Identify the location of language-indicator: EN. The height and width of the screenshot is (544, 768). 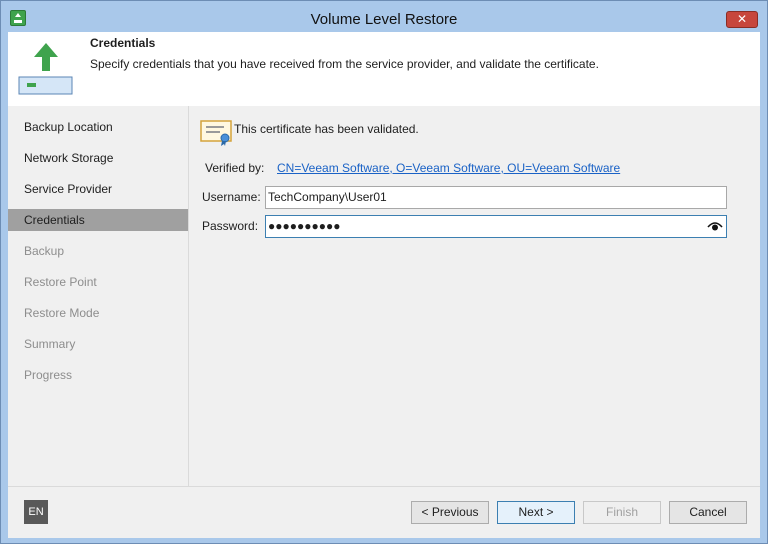
(36, 512).